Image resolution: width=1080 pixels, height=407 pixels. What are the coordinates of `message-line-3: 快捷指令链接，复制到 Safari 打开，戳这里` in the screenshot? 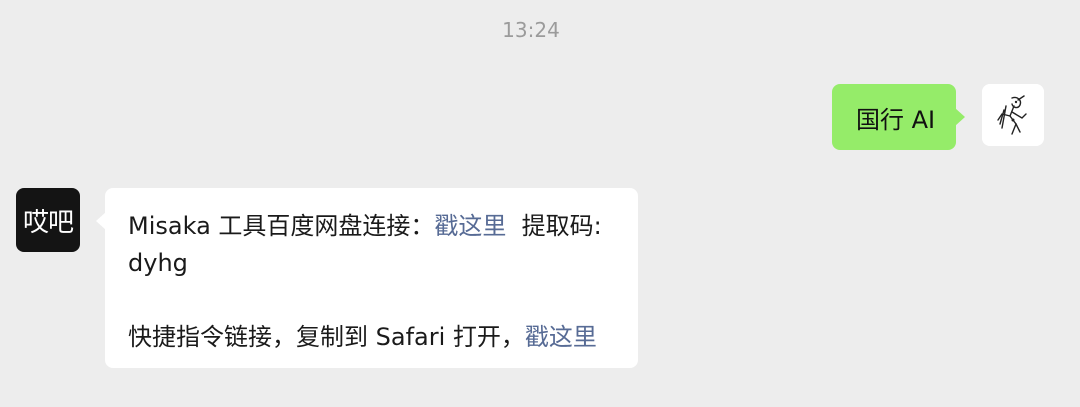 It's located at (373, 337).